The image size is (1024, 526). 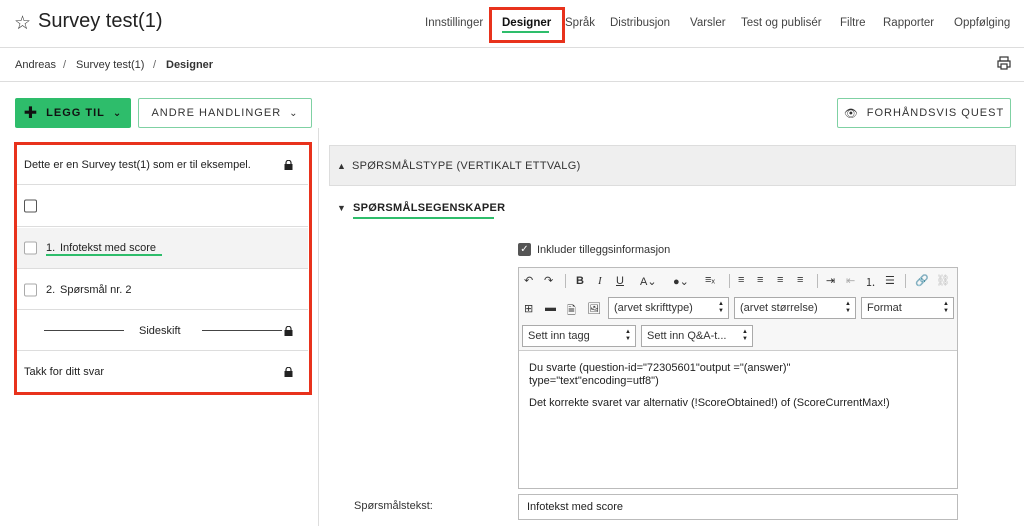 I want to click on properties-underline, so click(x=423, y=218).